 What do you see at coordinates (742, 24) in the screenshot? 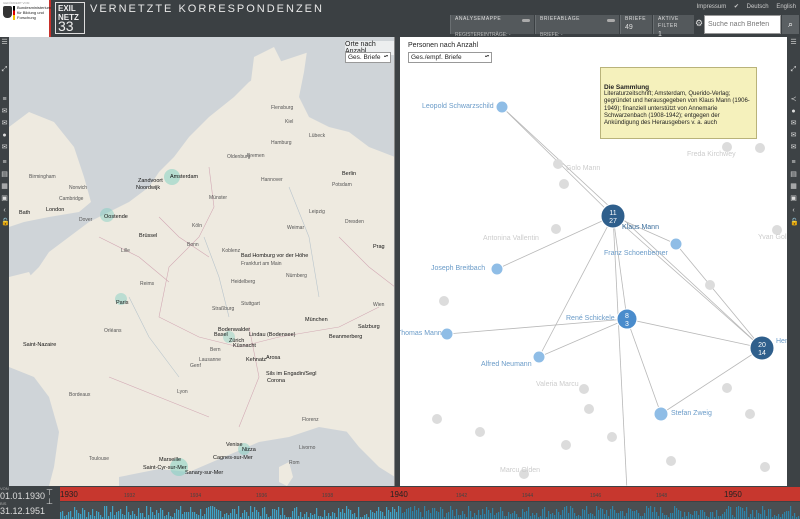
I see `search-input` at bounding box center [742, 24].